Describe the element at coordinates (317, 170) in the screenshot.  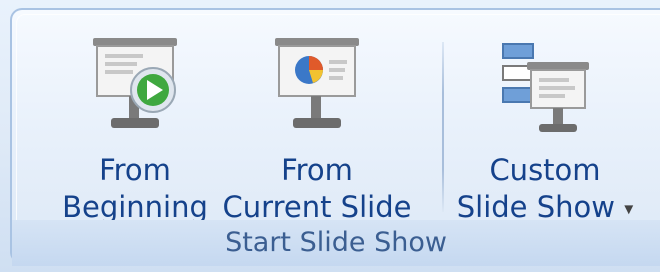
I see `from-current-slide-line1: From` at that location.